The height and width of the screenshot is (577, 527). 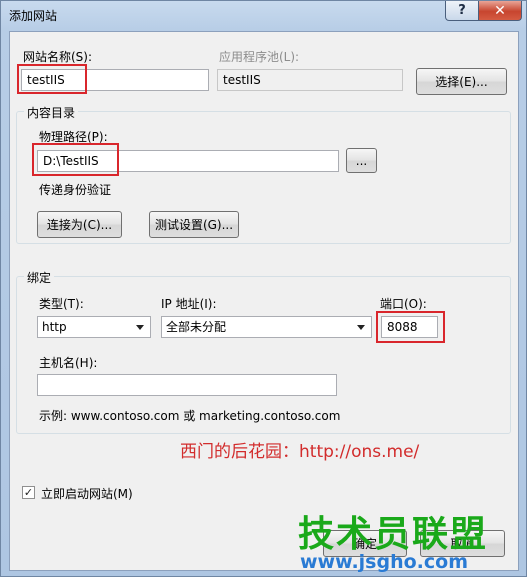 I want to click on site-name-highlight, so click(x=52, y=79).